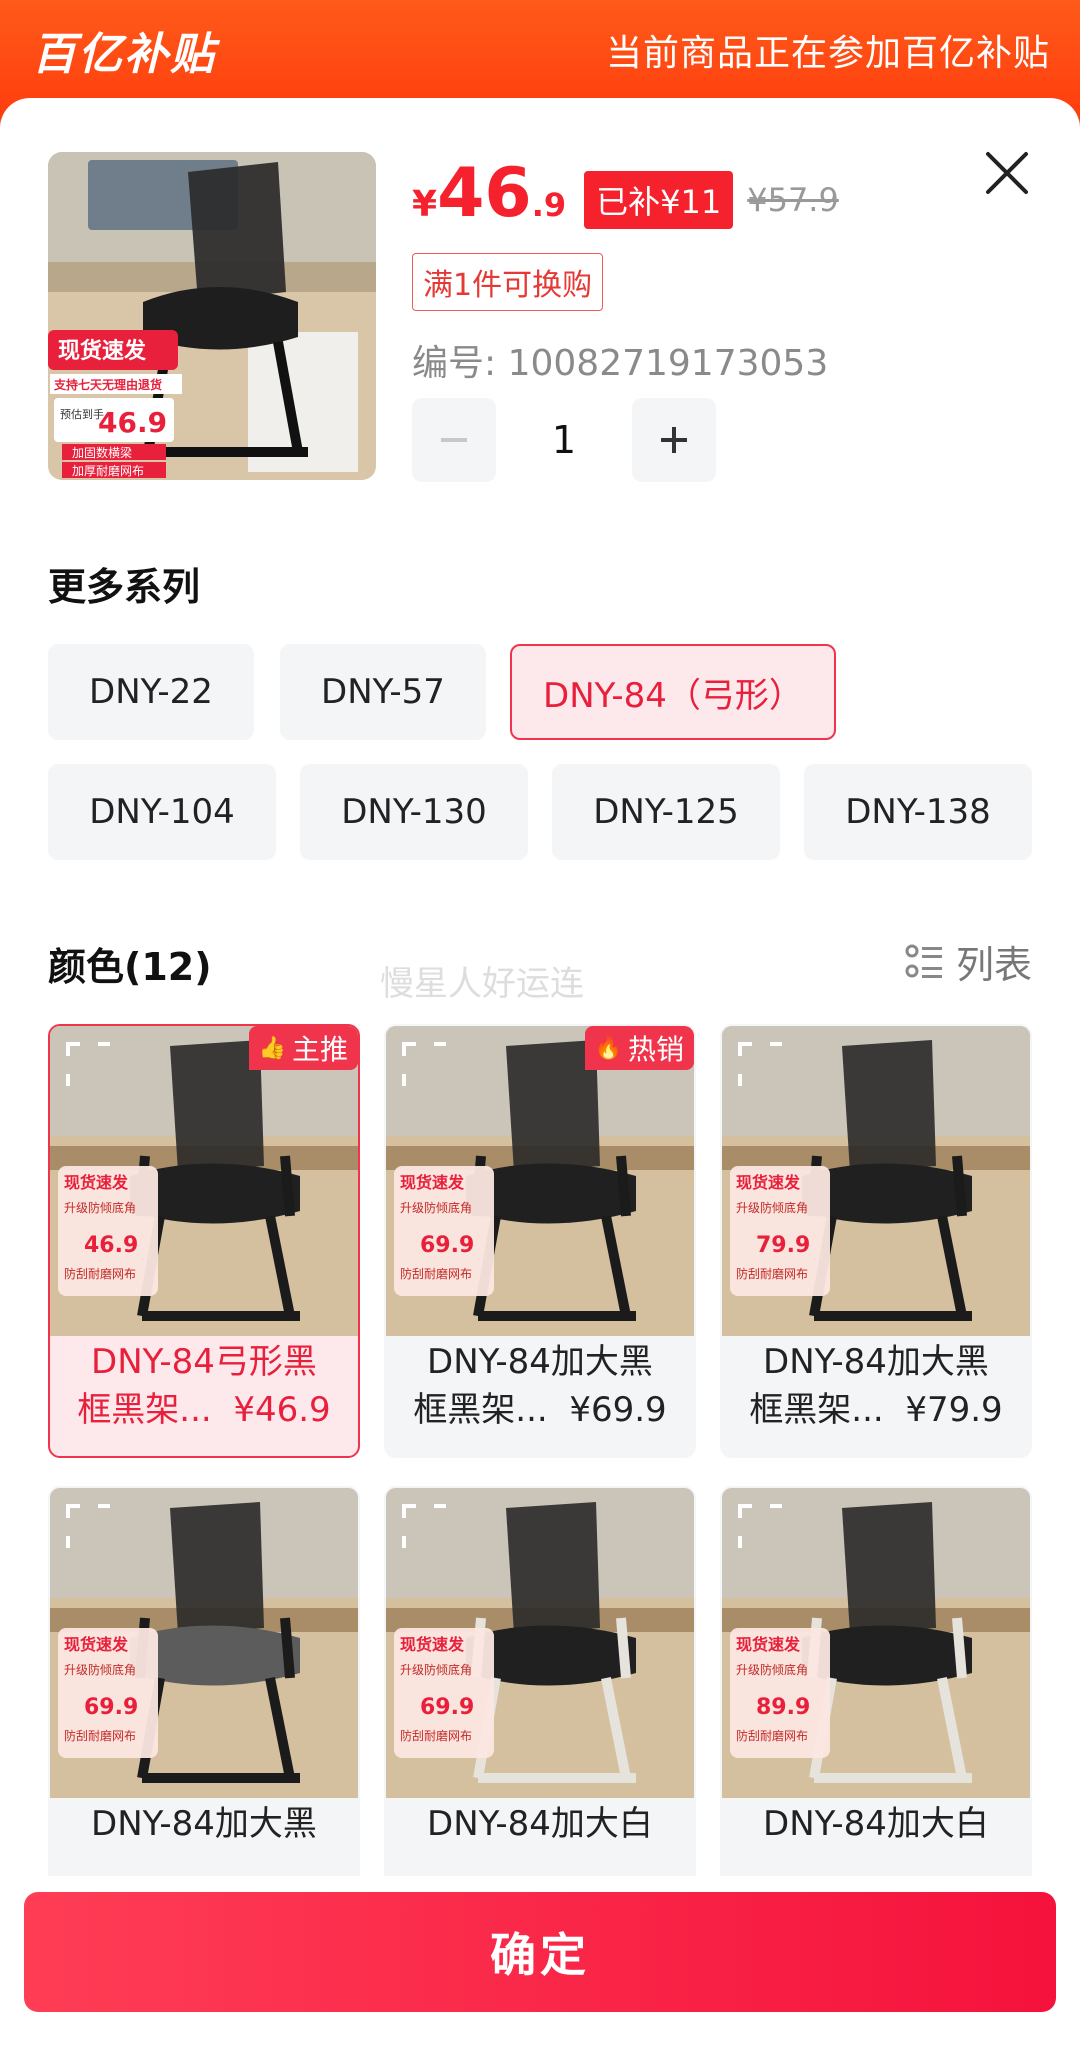  Describe the element at coordinates (162, 812) in the screenshot. I see `series-chip: DNY-104` at that location.